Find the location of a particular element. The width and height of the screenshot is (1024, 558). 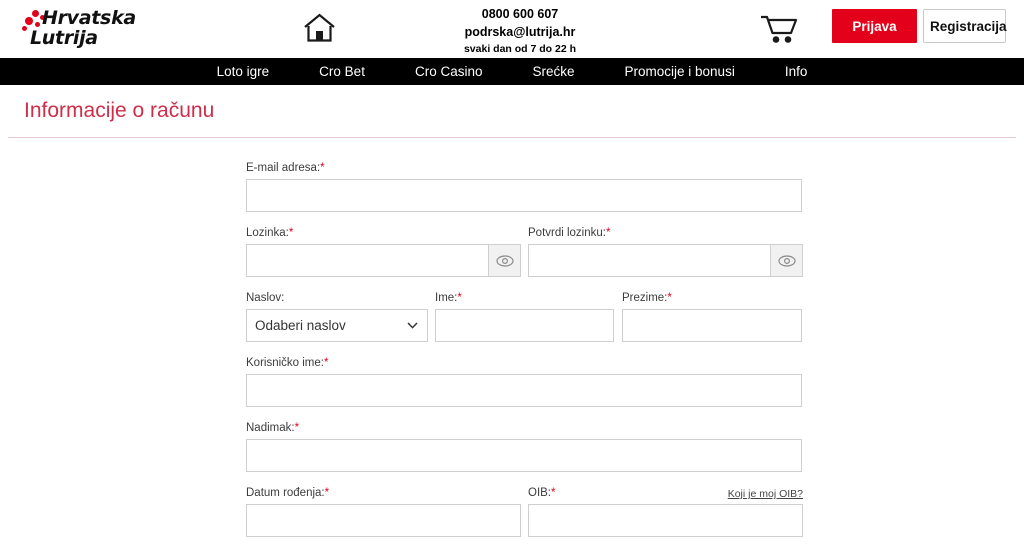

nav-item-srecke: Srećke is located at coordinates (553, 71).